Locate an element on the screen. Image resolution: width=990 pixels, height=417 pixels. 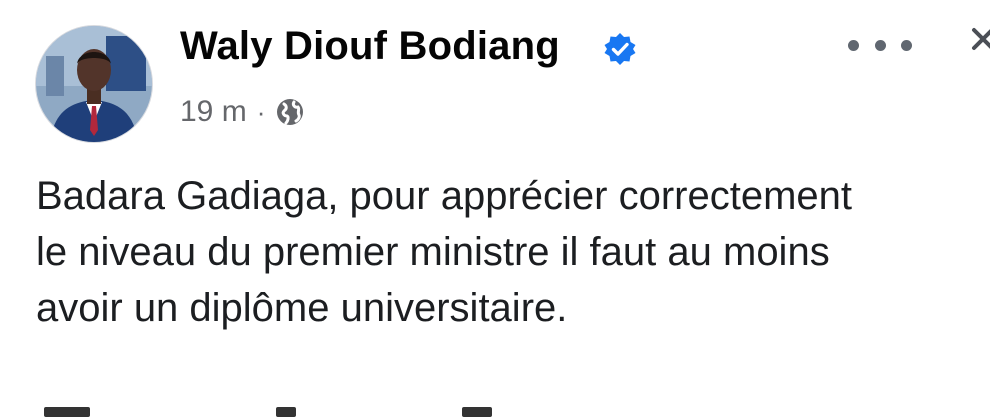
post-text-line: avoir un diplôme universitaire. is located at coordinates (302, 308).